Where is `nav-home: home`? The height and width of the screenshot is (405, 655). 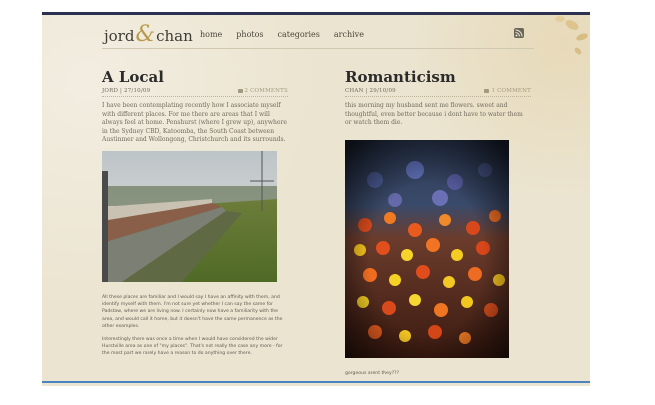
nav-home: home is located at coordinates (211, 34).